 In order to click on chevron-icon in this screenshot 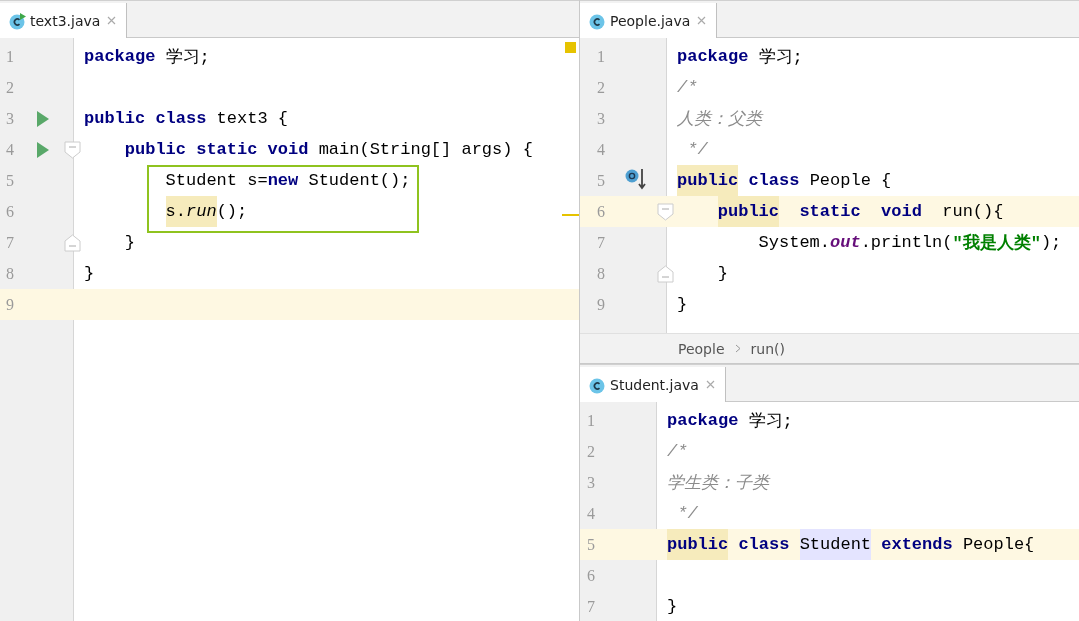, I will do `click(737, 348)`.